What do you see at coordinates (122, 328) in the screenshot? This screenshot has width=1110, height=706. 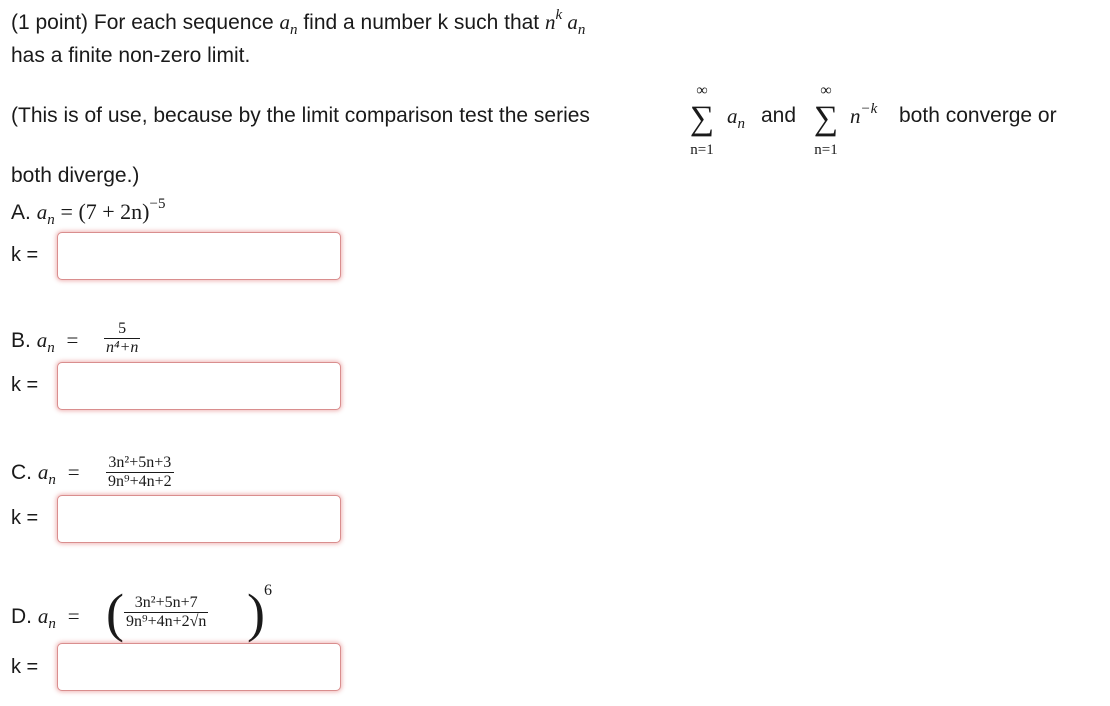 I see `part-b-numerator: 5` at bounding box center [122, 328].